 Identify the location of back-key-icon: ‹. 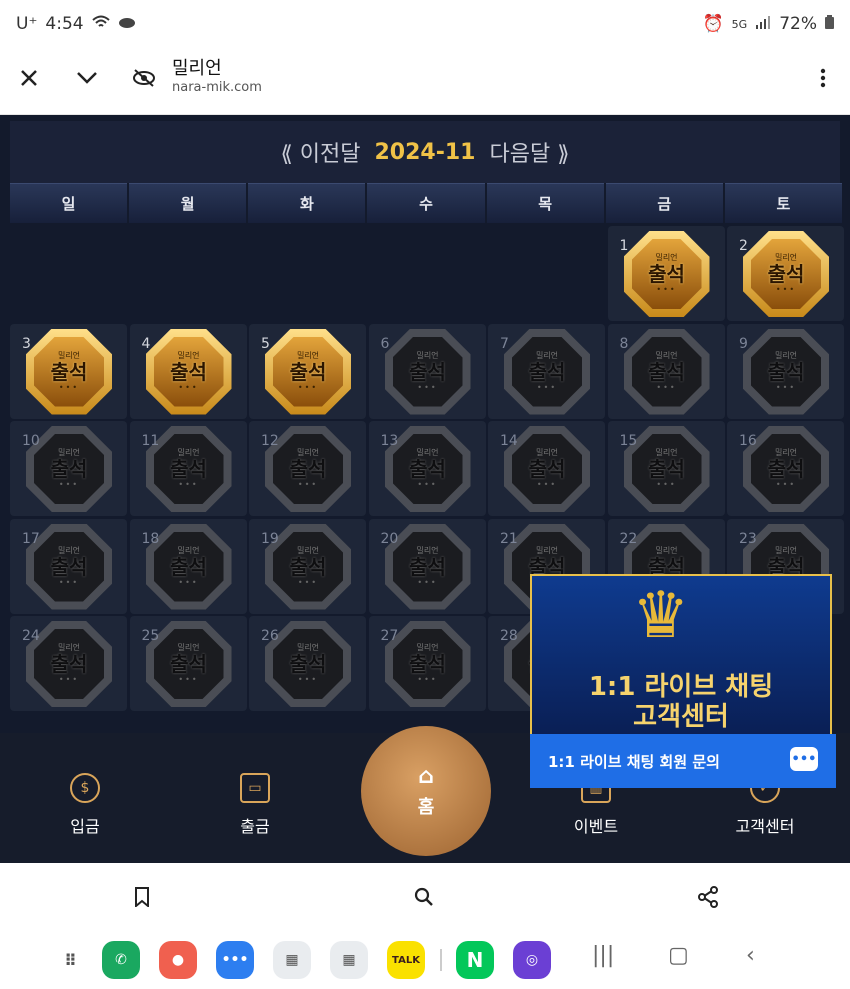
(750, 955).